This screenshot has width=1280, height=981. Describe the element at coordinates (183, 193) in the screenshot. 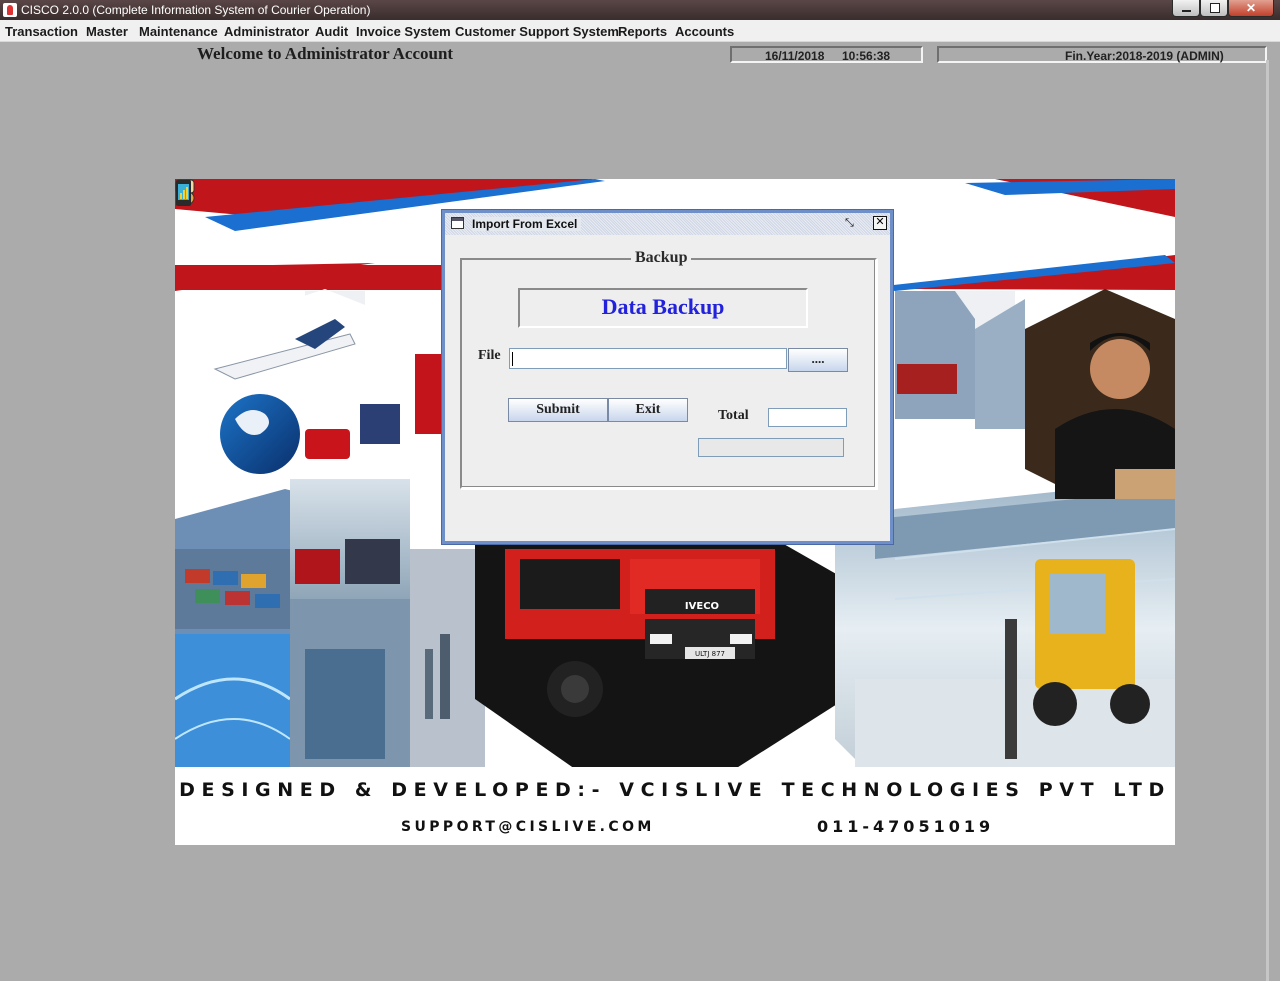

I see `mobile-phone-icon` at that location.